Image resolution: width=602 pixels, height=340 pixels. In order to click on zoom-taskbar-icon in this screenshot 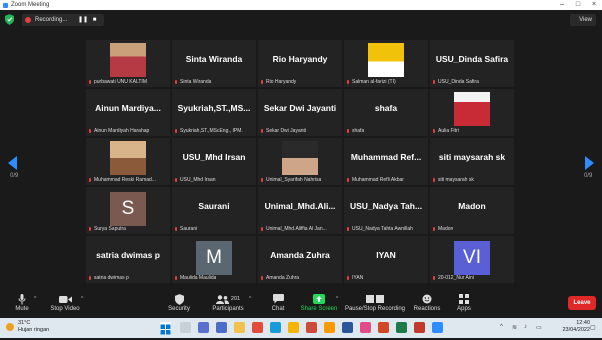, I will do `click(437, 327)`.